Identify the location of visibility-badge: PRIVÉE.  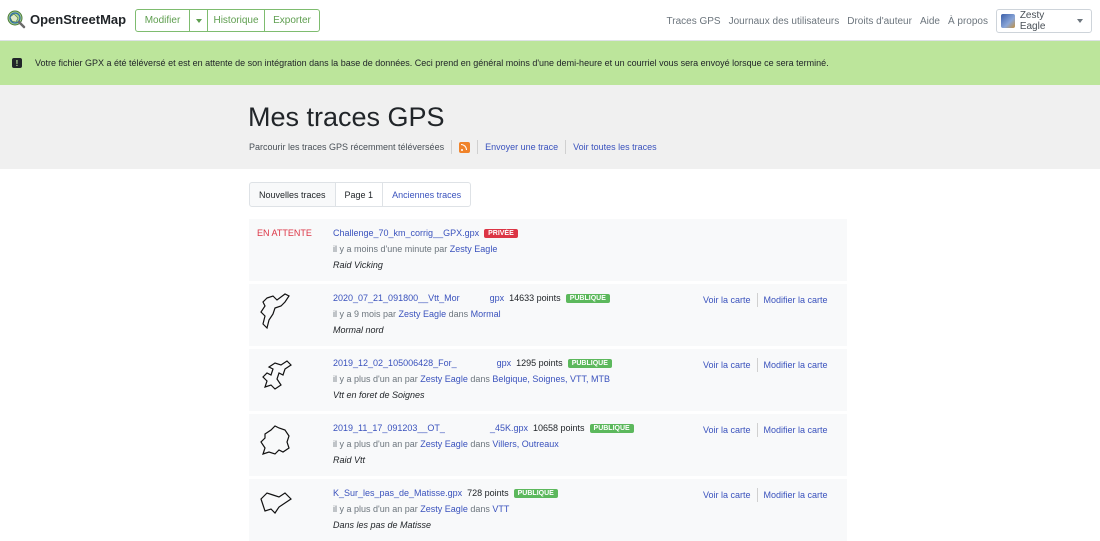
(501, 233).